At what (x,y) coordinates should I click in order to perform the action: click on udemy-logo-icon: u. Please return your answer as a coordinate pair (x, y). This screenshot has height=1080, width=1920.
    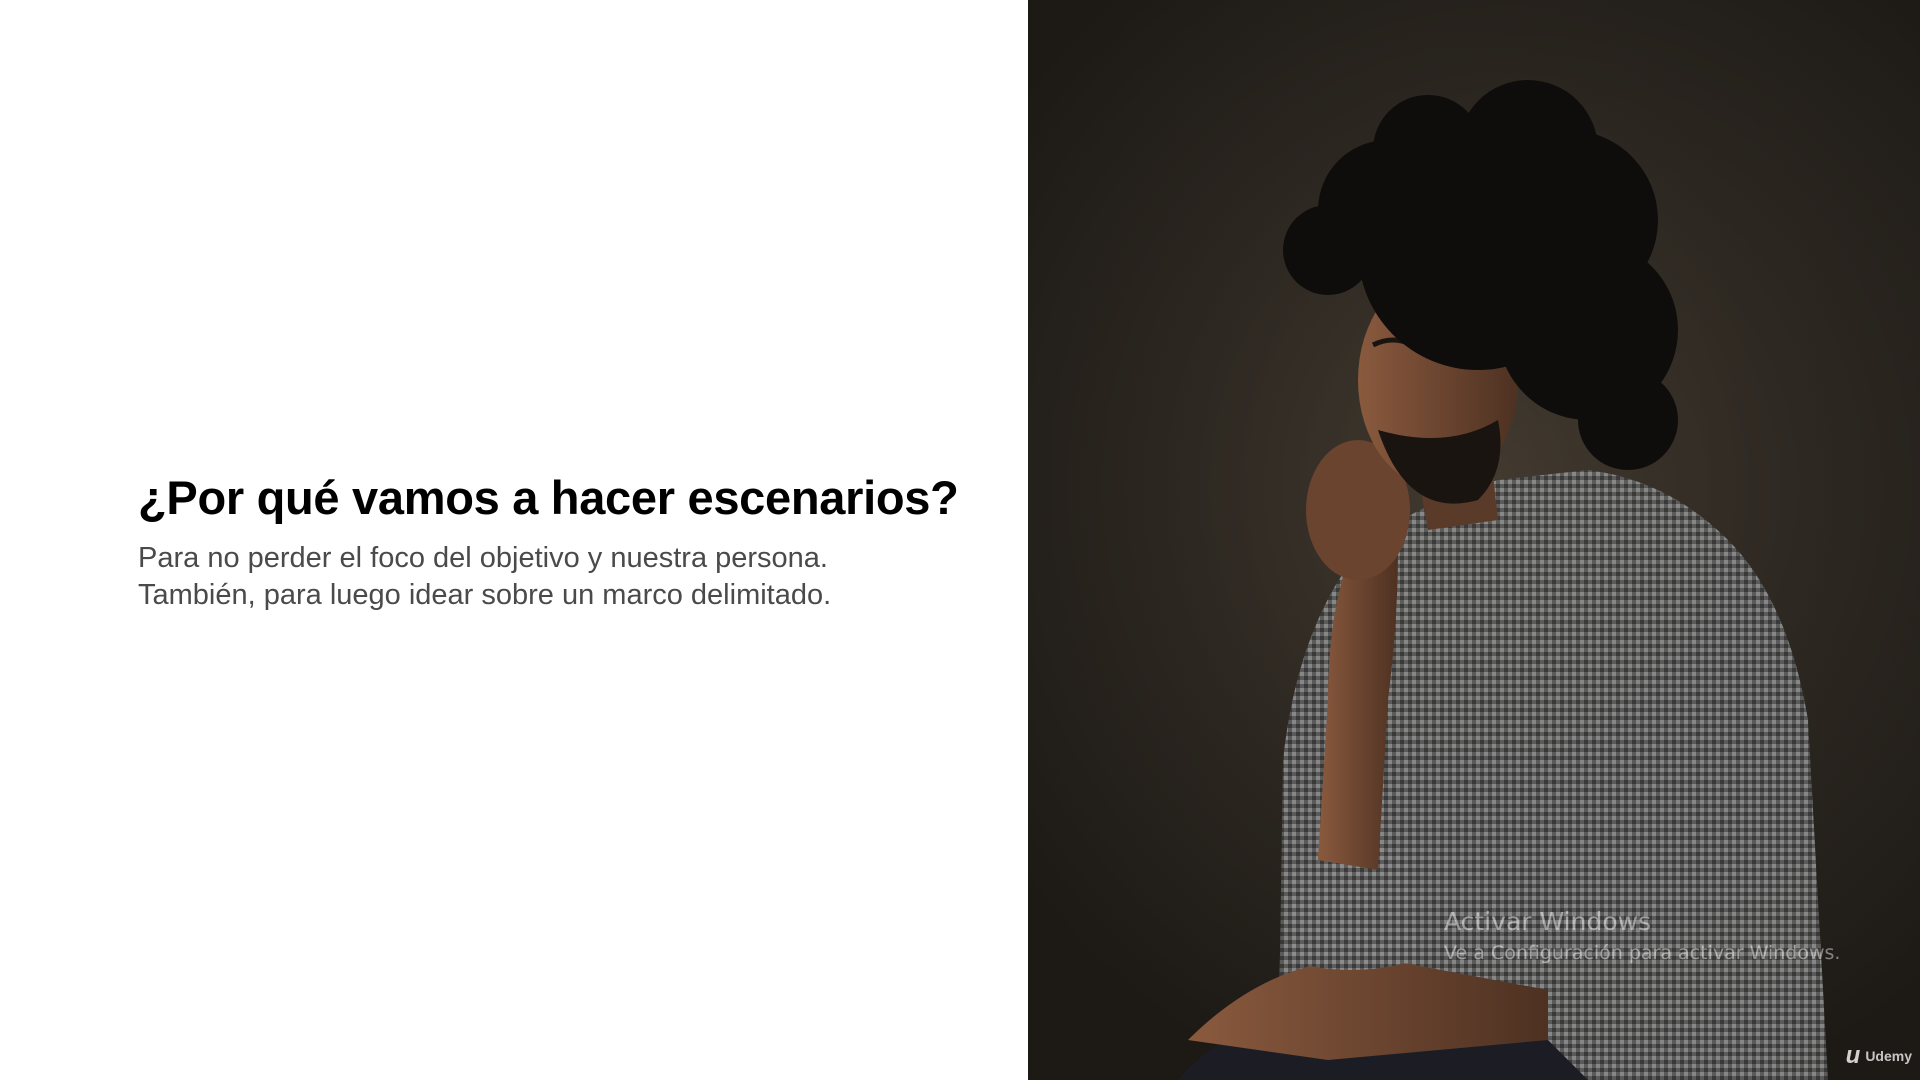
    Looking at the image, I should click on (1853, 1055).